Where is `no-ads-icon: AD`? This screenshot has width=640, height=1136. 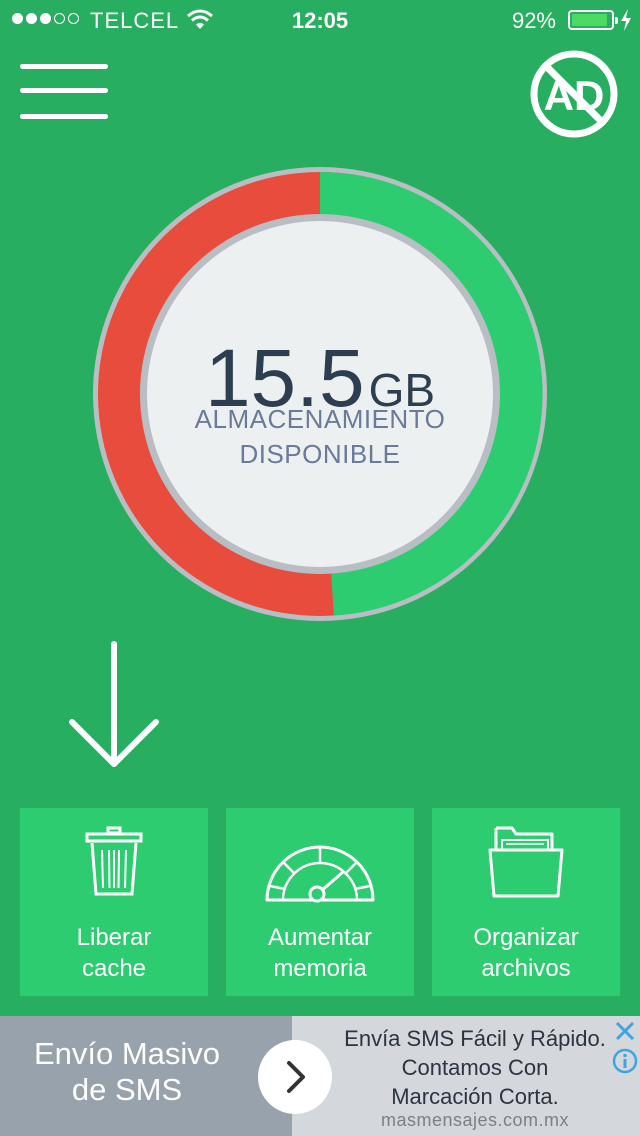
no-ads-icon: AD is located at coordinates (574, 94).